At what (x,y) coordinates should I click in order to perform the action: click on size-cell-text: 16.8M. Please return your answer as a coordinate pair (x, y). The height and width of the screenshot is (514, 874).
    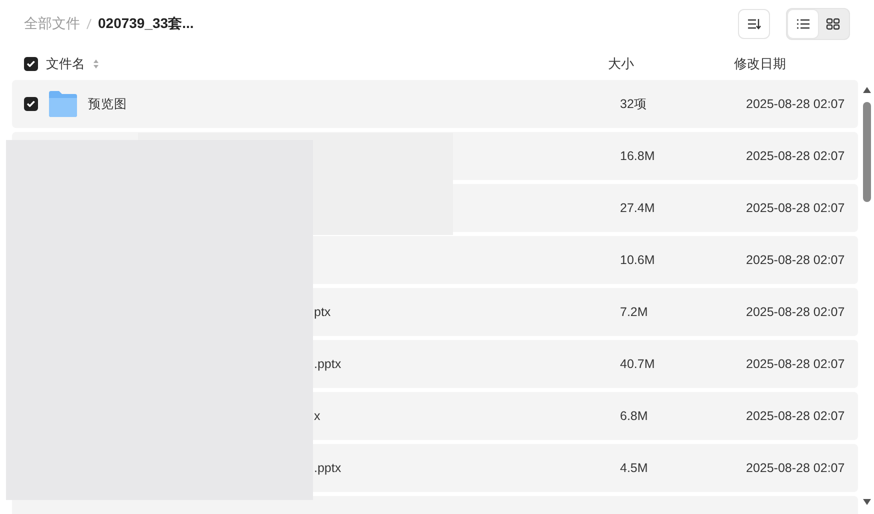
    Looking at the image, I should click on (638, 156).